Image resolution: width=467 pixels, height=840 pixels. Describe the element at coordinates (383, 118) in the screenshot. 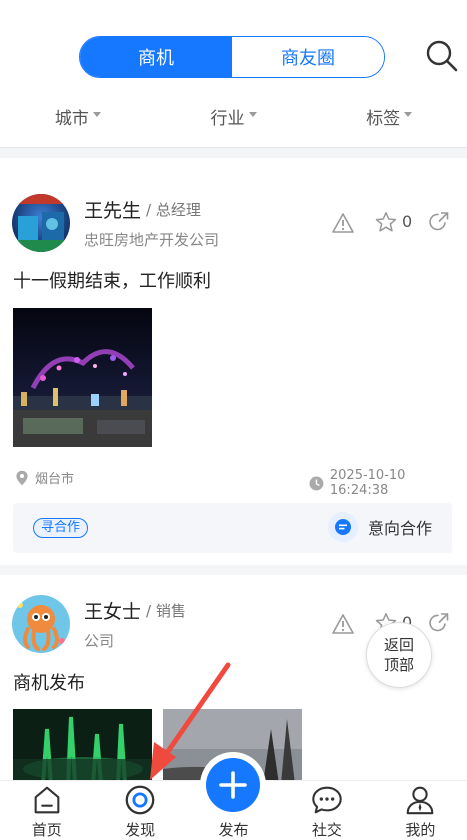

I see `filter-tag-label: 标签` at that location.